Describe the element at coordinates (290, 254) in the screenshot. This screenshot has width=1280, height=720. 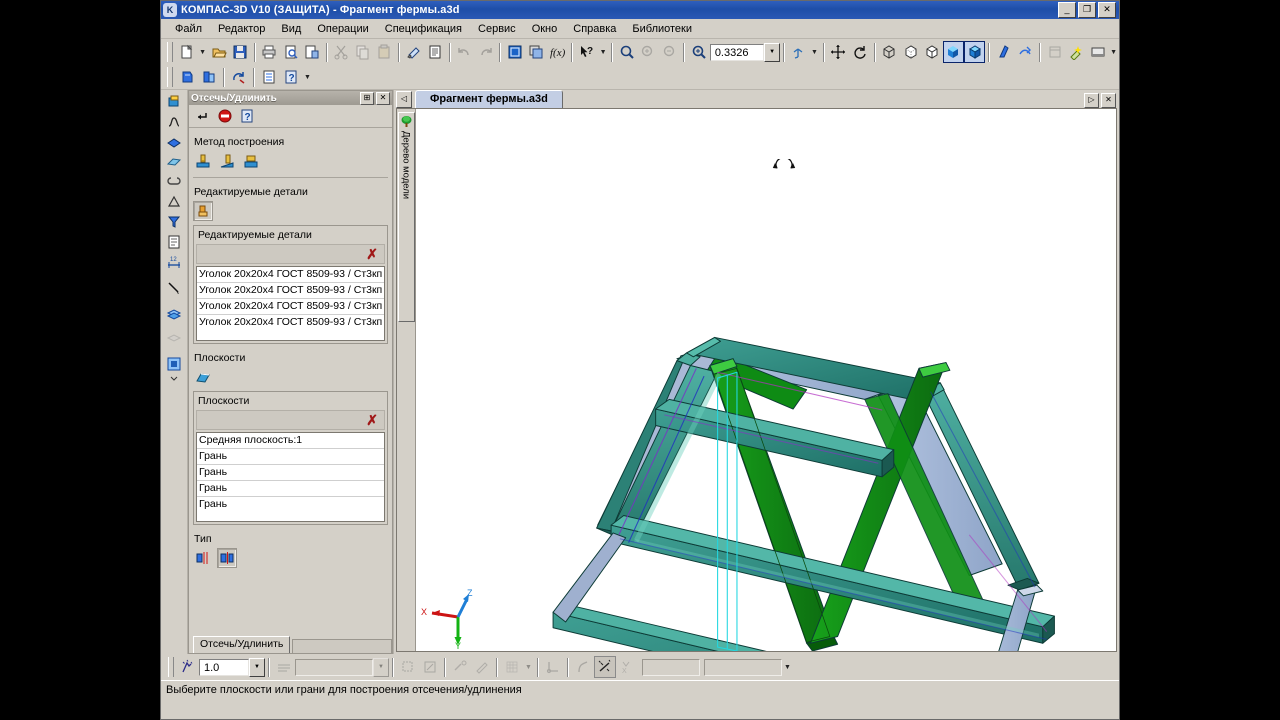
I see `parts-clear-row: ✗` at that location.